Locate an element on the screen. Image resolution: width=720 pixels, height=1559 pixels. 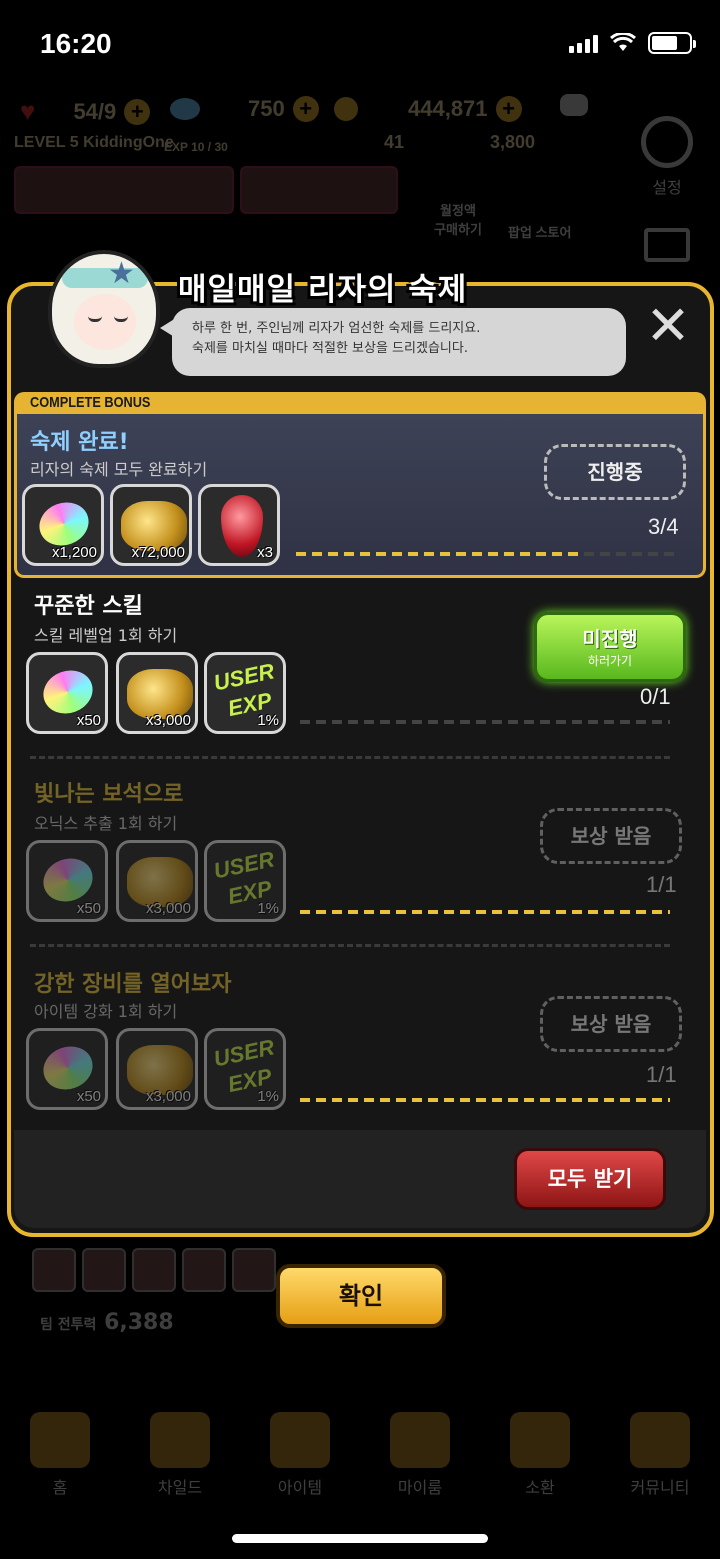
quest-2-progress-bar is located at coordinates (485, 912).